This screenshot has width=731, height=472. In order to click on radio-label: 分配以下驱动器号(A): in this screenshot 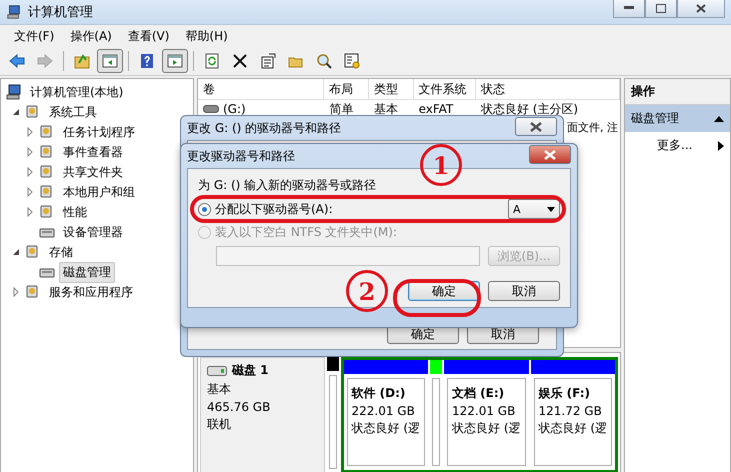, I will do `click(274, 209)`.